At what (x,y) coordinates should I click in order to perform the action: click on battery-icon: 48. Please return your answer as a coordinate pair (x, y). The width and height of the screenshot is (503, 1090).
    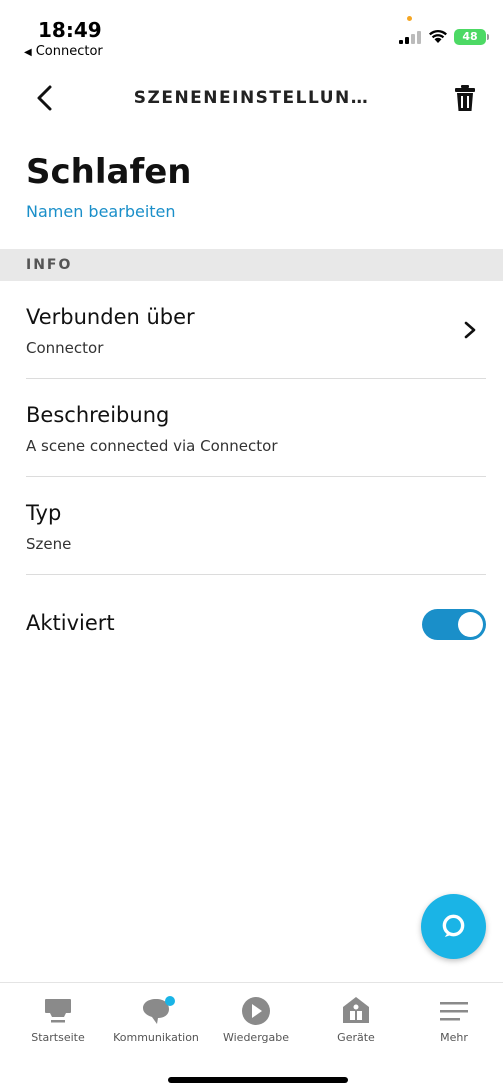
    Looking at the image, I should click on (470, 37).